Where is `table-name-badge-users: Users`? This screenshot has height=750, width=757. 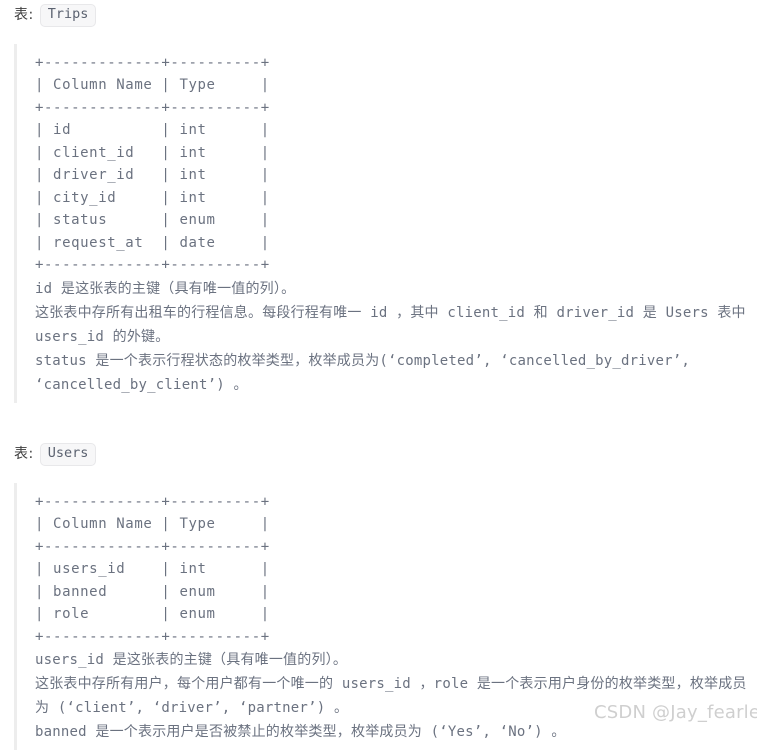 table-name-badge-users: Users is located at coordinates (68, 454).